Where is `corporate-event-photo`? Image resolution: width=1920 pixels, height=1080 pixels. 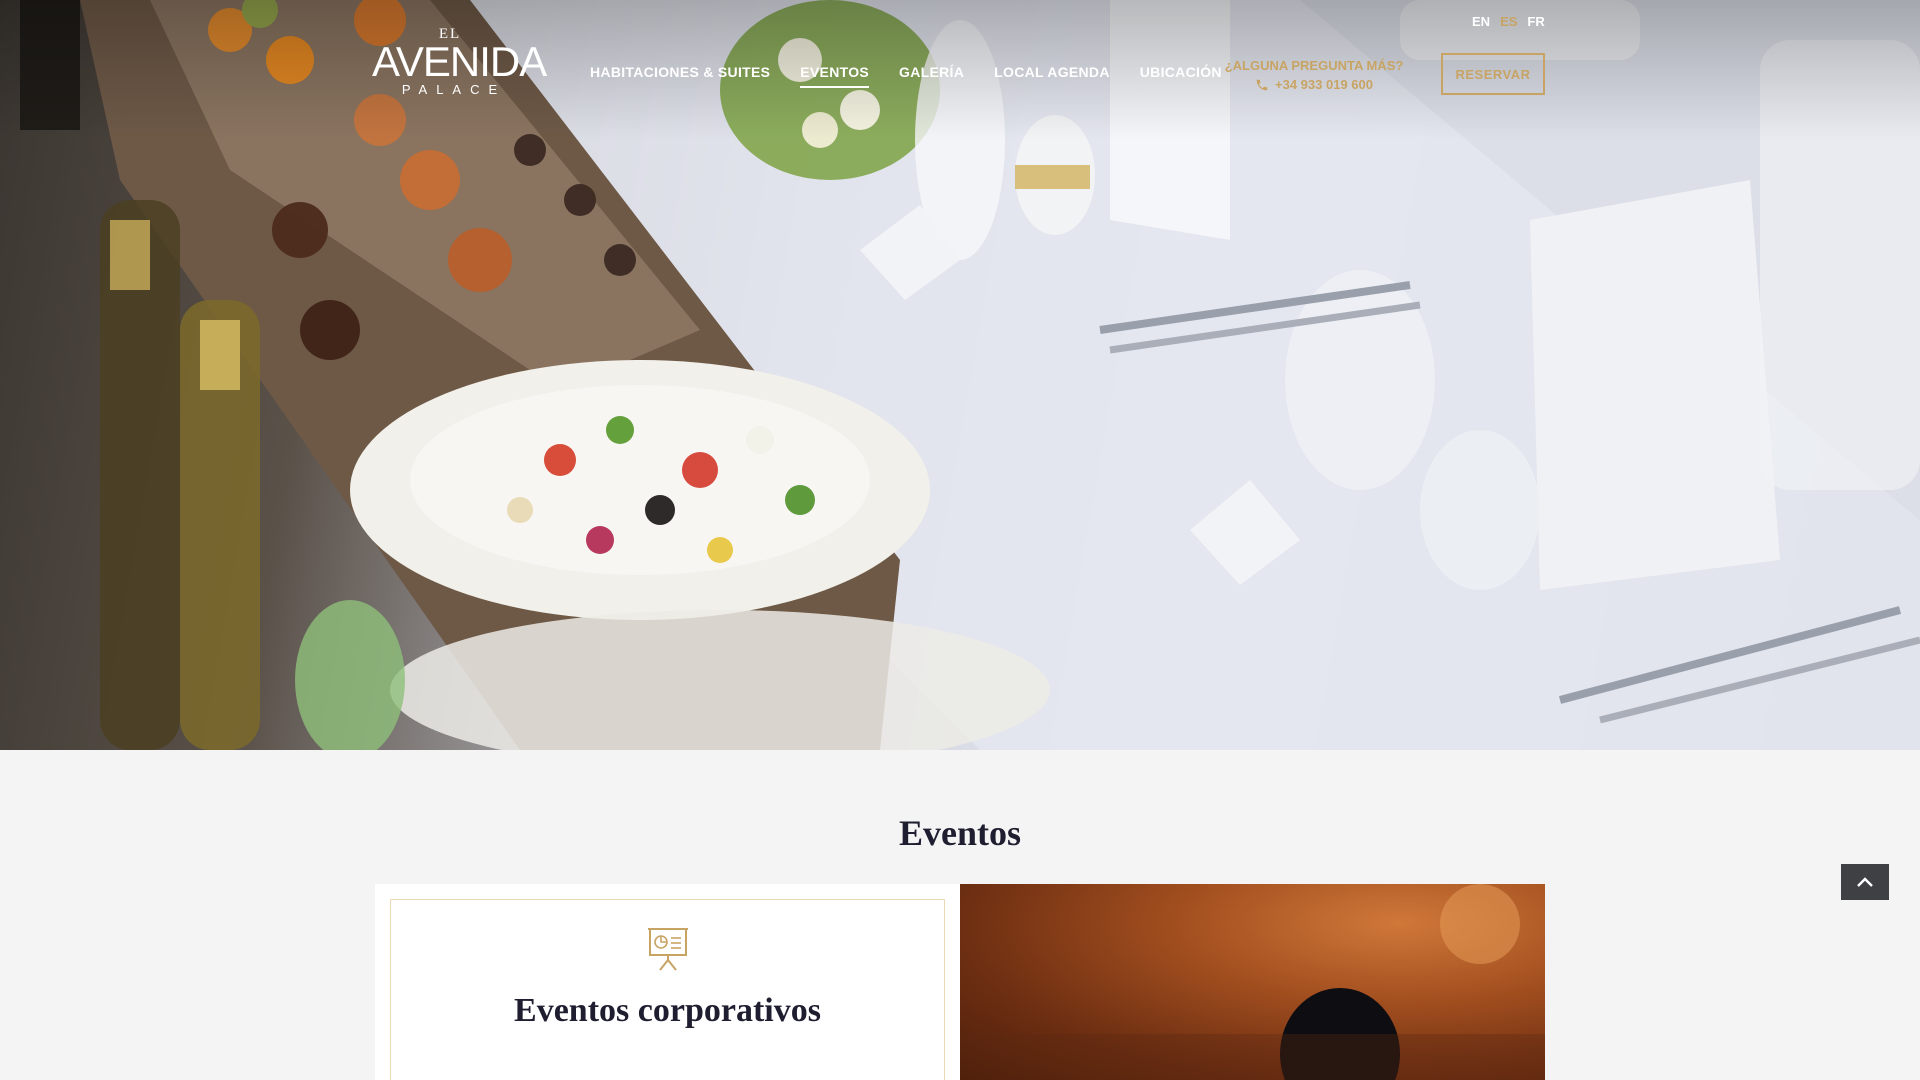
corporate-event-photo is located at coordinates (1252, 982).